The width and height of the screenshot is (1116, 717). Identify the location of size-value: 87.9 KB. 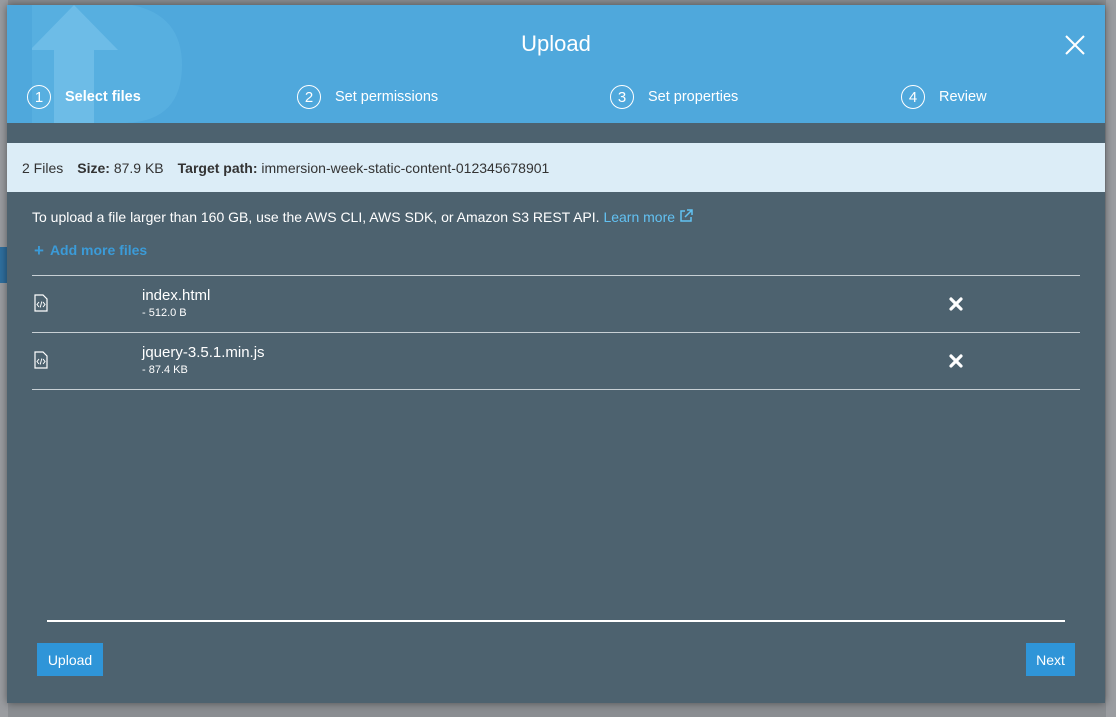
(138, 167).